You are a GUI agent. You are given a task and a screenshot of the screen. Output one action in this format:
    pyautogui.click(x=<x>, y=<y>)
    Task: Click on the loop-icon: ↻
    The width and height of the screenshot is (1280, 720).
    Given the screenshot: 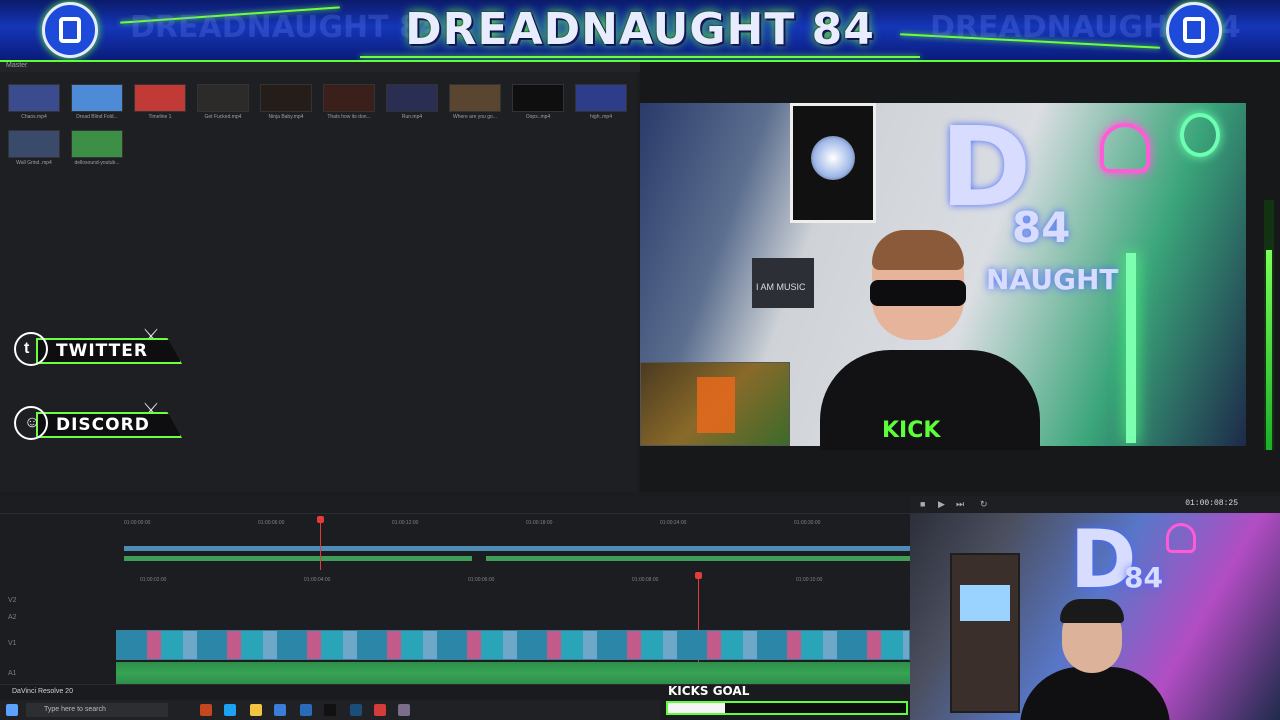 What is the action you would take?
    pyautogui.click(x=984, y=504)
    